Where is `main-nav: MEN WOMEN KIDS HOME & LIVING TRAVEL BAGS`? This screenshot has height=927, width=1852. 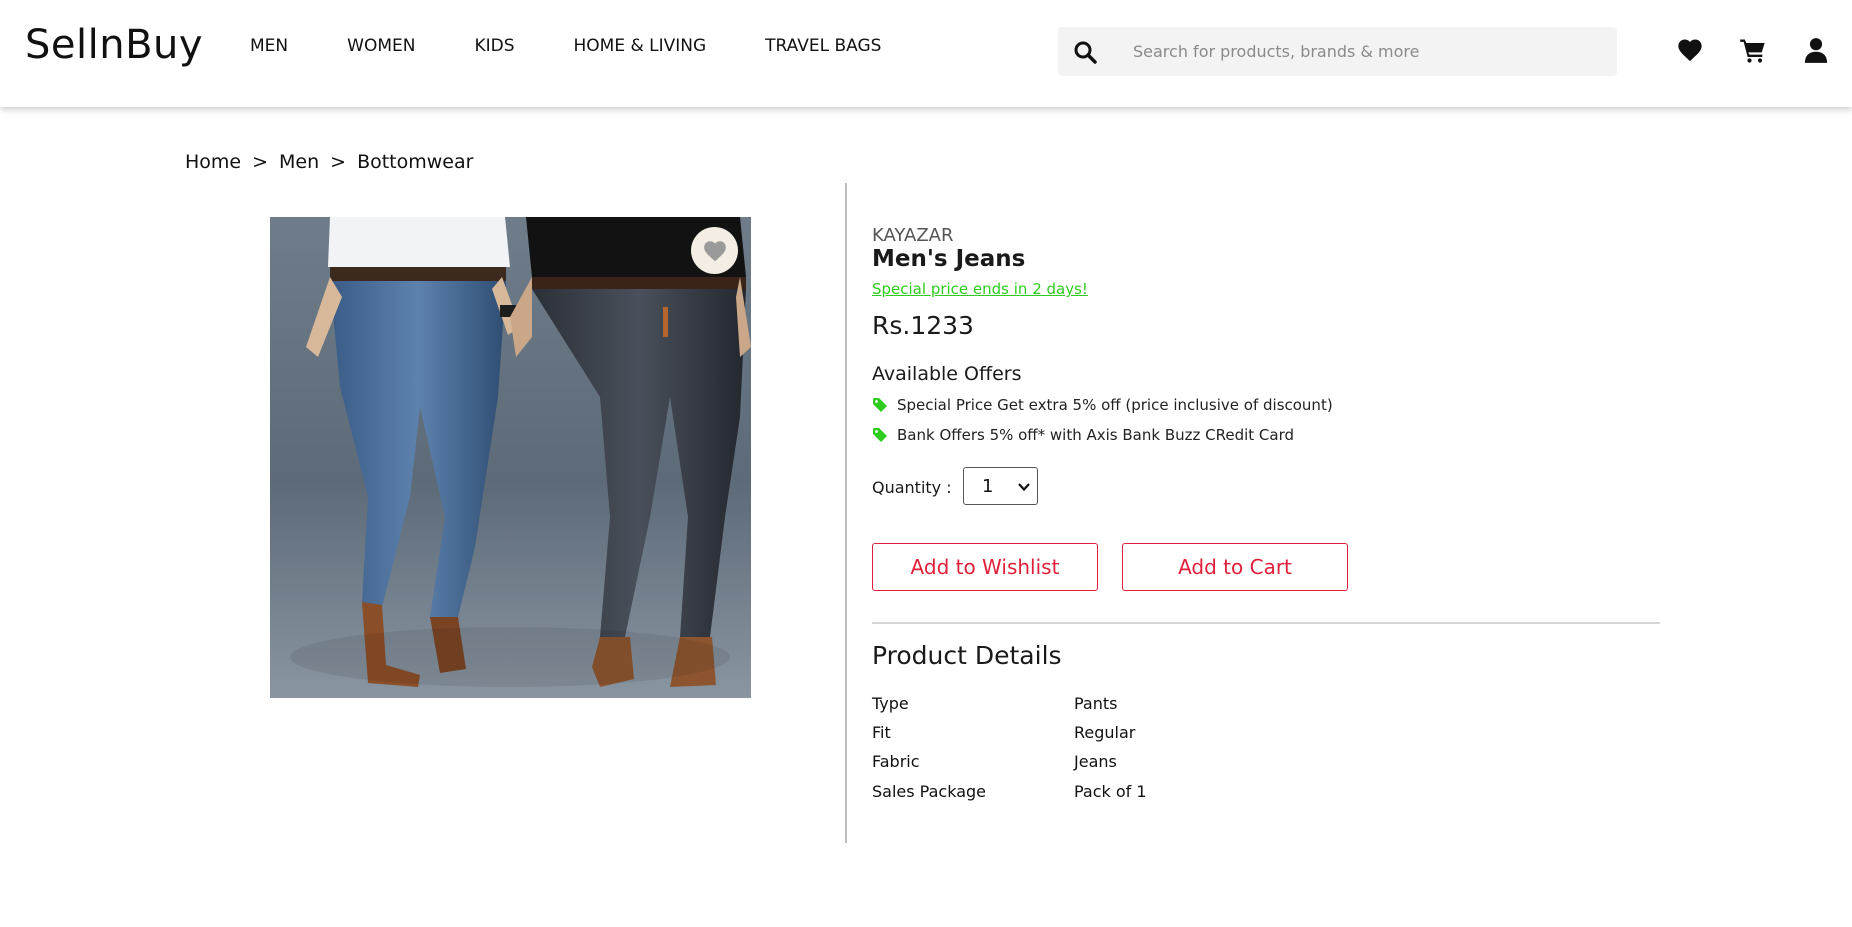
main-nav: MEN WOMEN KIDS HOME & LIVING TRAVEL BAGS is located at coordinates (595, 46).